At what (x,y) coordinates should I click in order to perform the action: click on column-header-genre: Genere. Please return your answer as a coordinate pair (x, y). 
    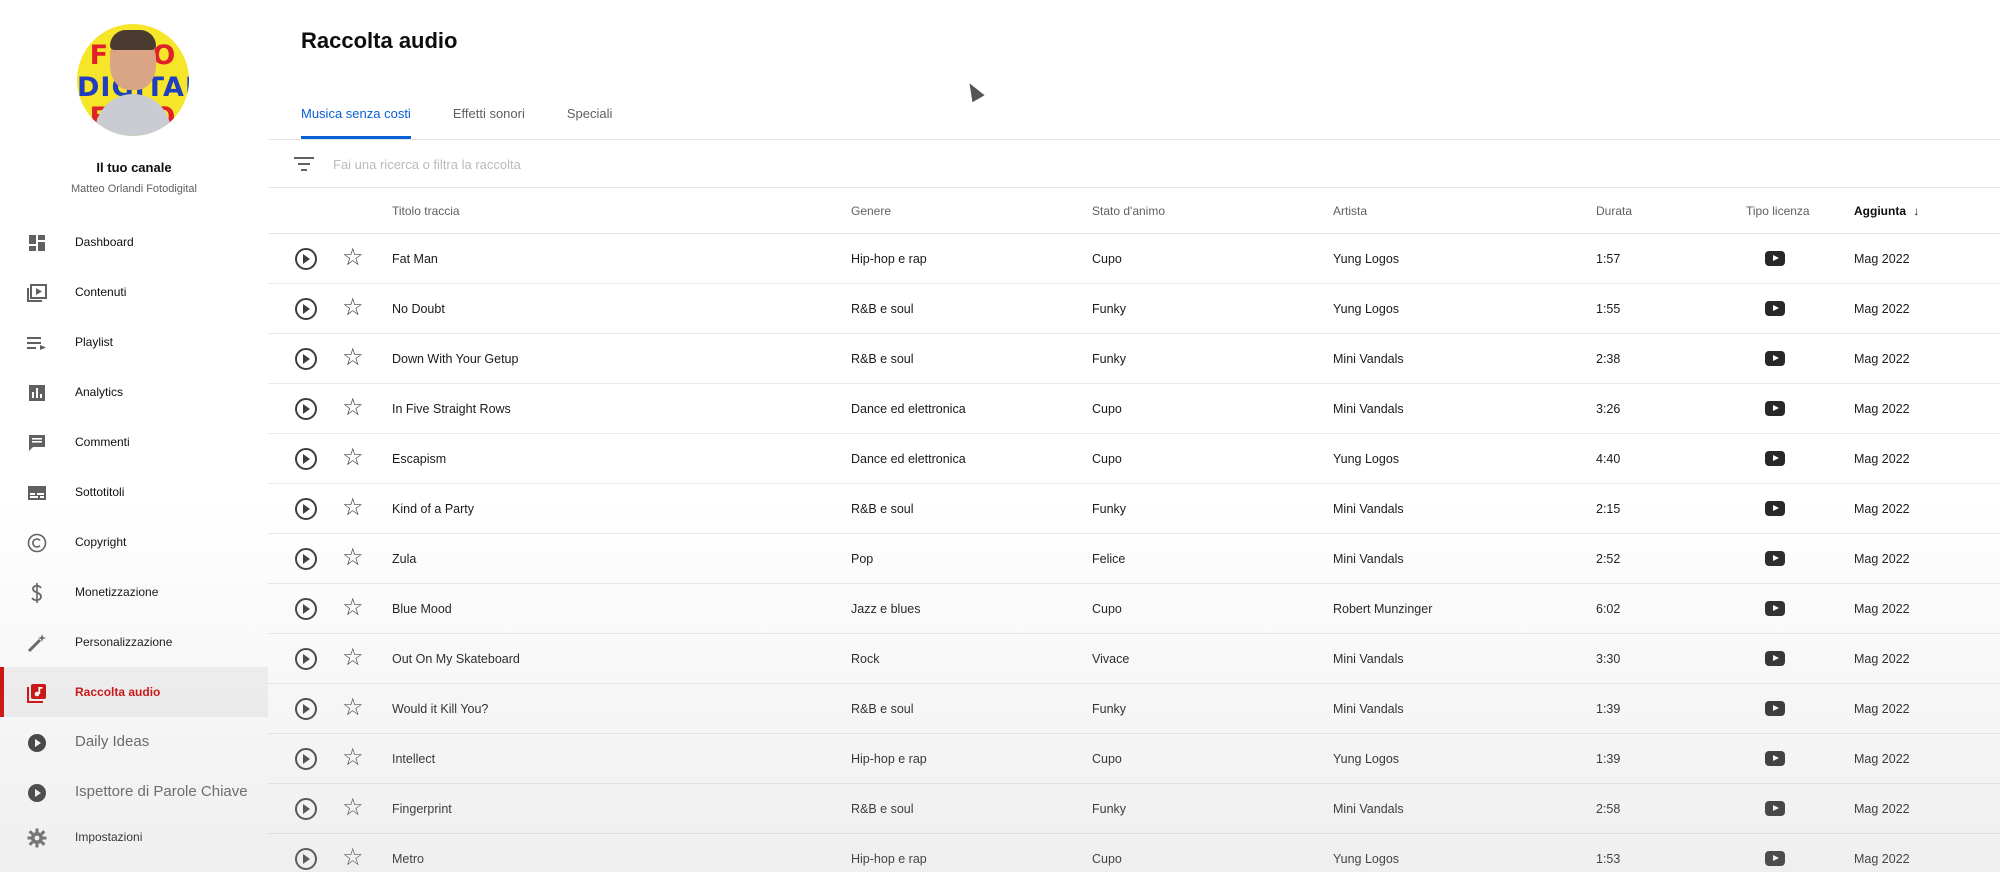
    Looking at the image, I should click on (871, 211).